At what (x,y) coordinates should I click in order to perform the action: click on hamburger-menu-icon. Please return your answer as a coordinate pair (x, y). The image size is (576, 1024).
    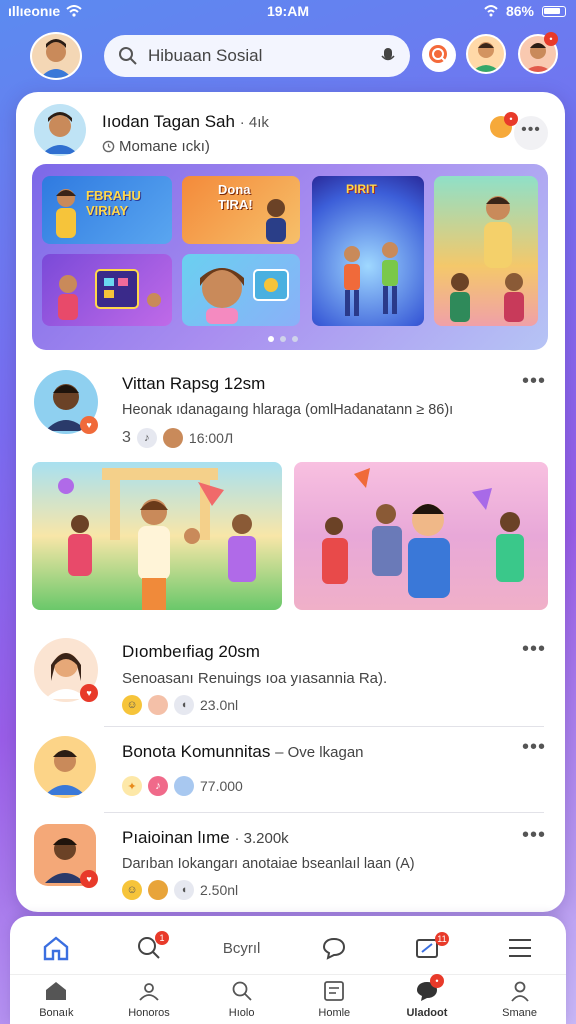
    Looking at the image, I should click on (519, 948).